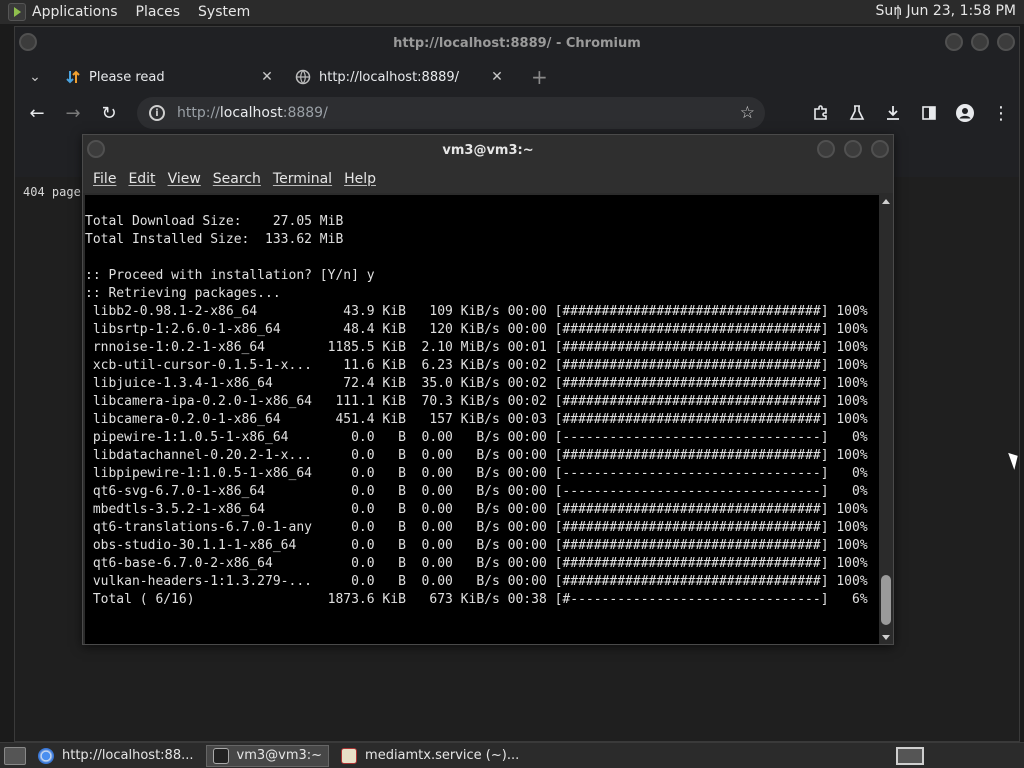  Describe the element at coordinates (75, 12) in the screenshot. I see `menu-applications: Applications` at that location.